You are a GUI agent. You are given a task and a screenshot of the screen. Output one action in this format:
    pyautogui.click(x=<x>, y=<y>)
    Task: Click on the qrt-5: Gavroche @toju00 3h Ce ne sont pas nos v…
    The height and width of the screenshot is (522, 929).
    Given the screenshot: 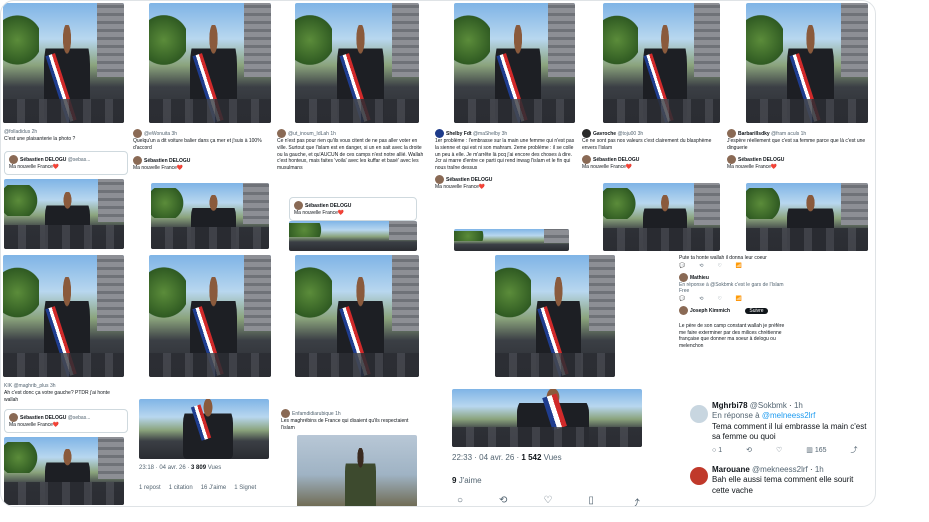 What is the action you would take?
    pyautogui.click(x=651, y=149)
    